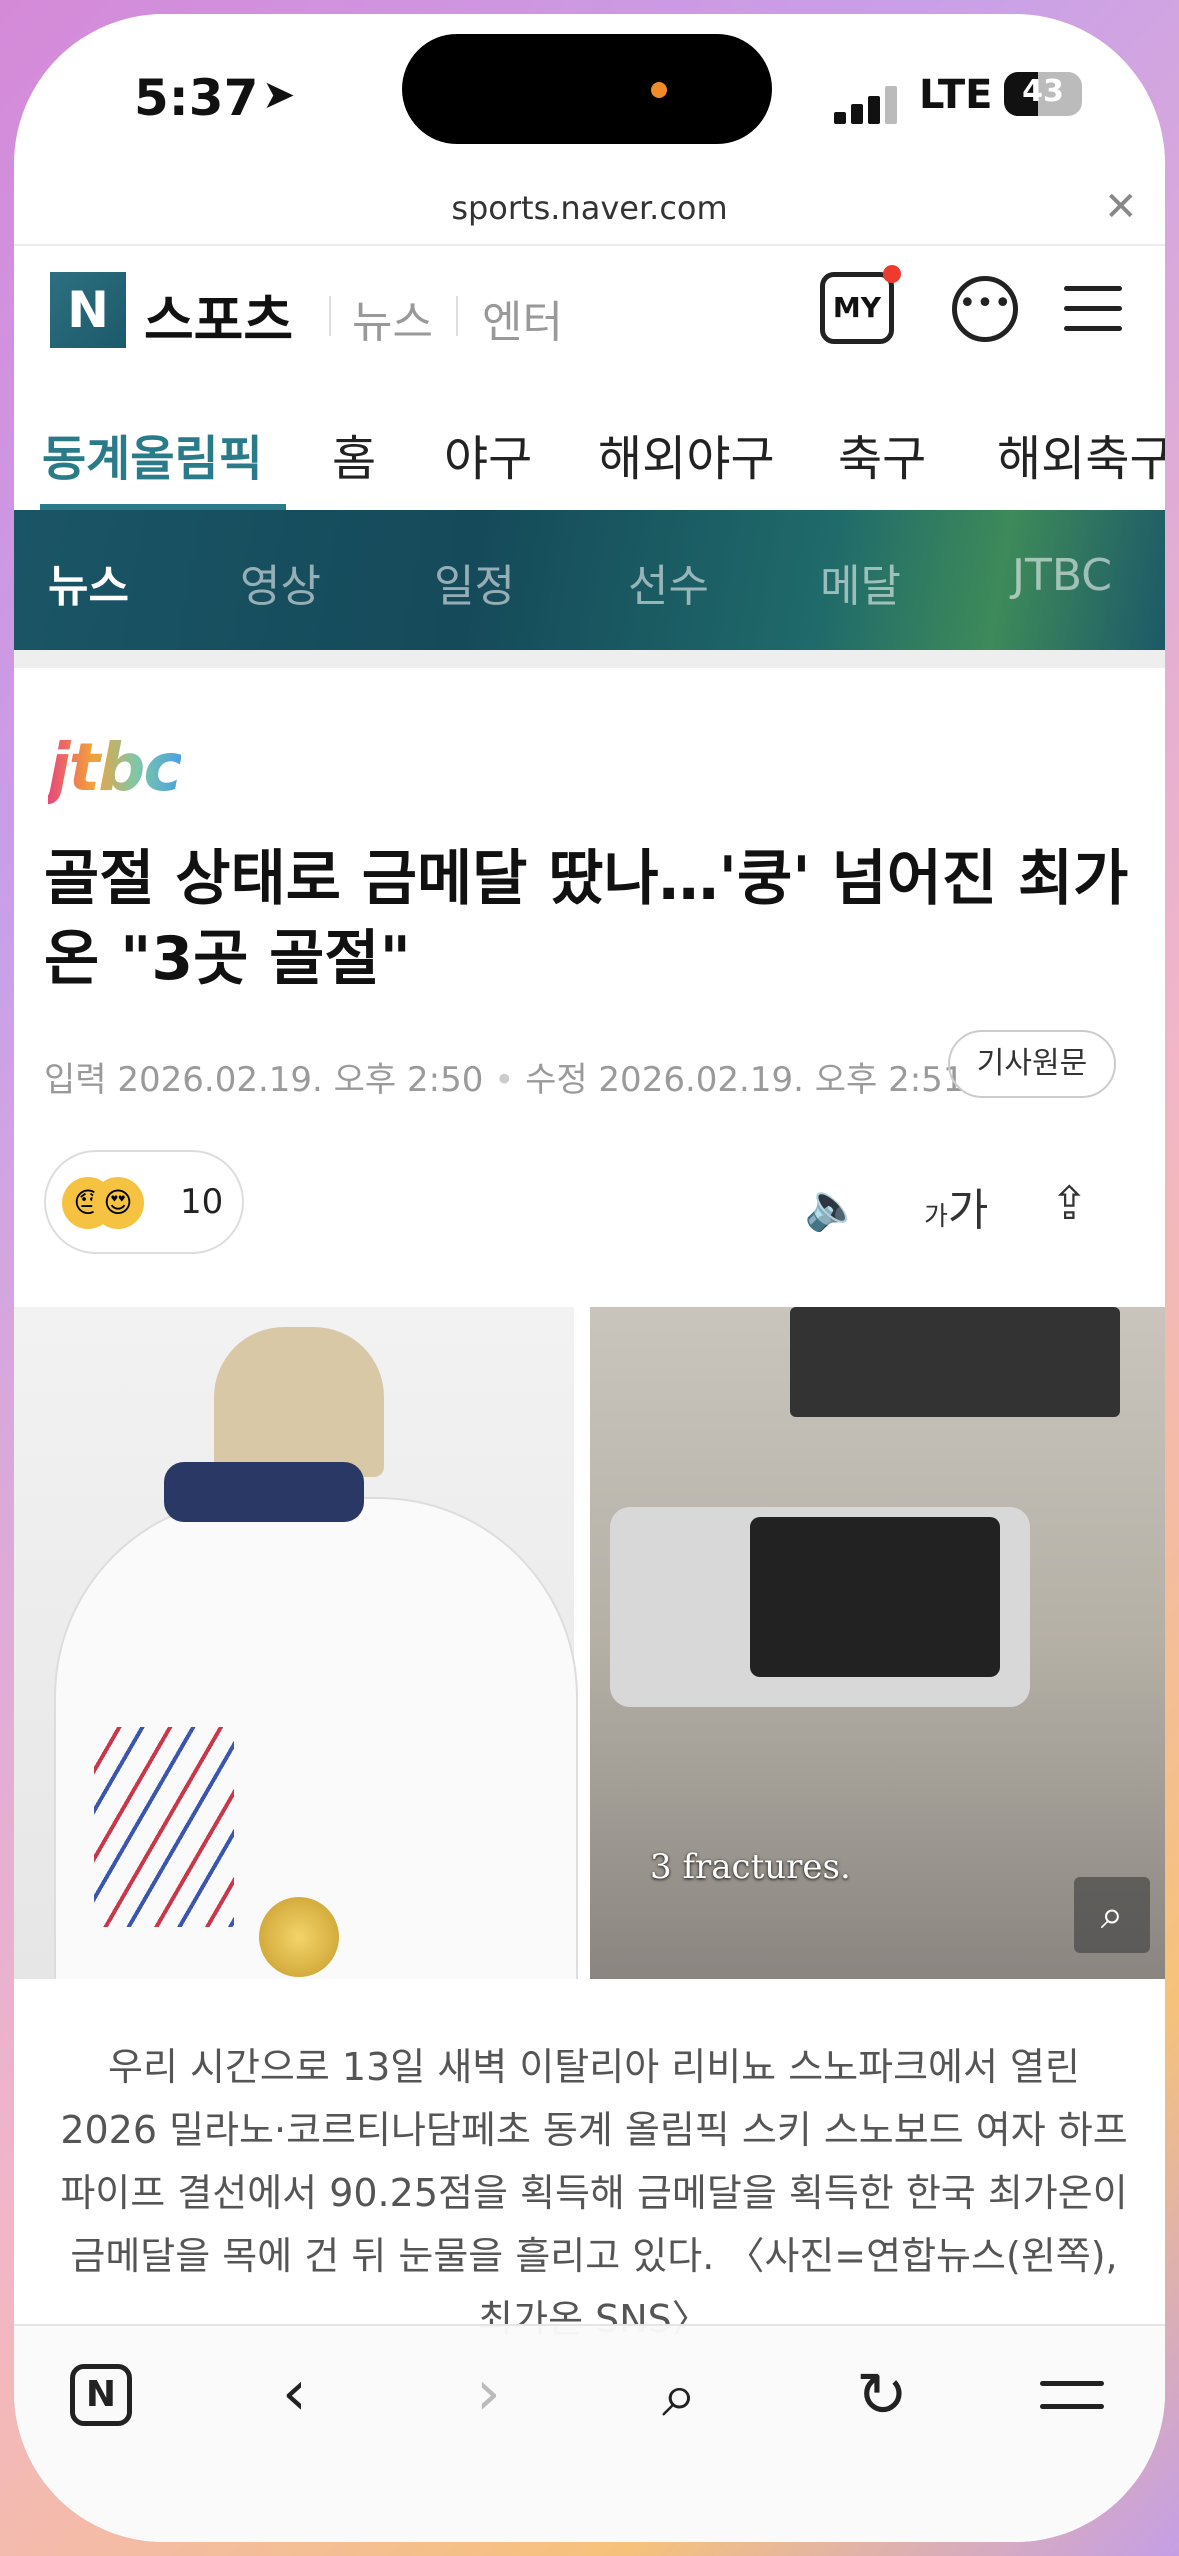 This screenshot has width=1179, height=2556. I want to click on font-size-button: 가가, so click(956, 1206).